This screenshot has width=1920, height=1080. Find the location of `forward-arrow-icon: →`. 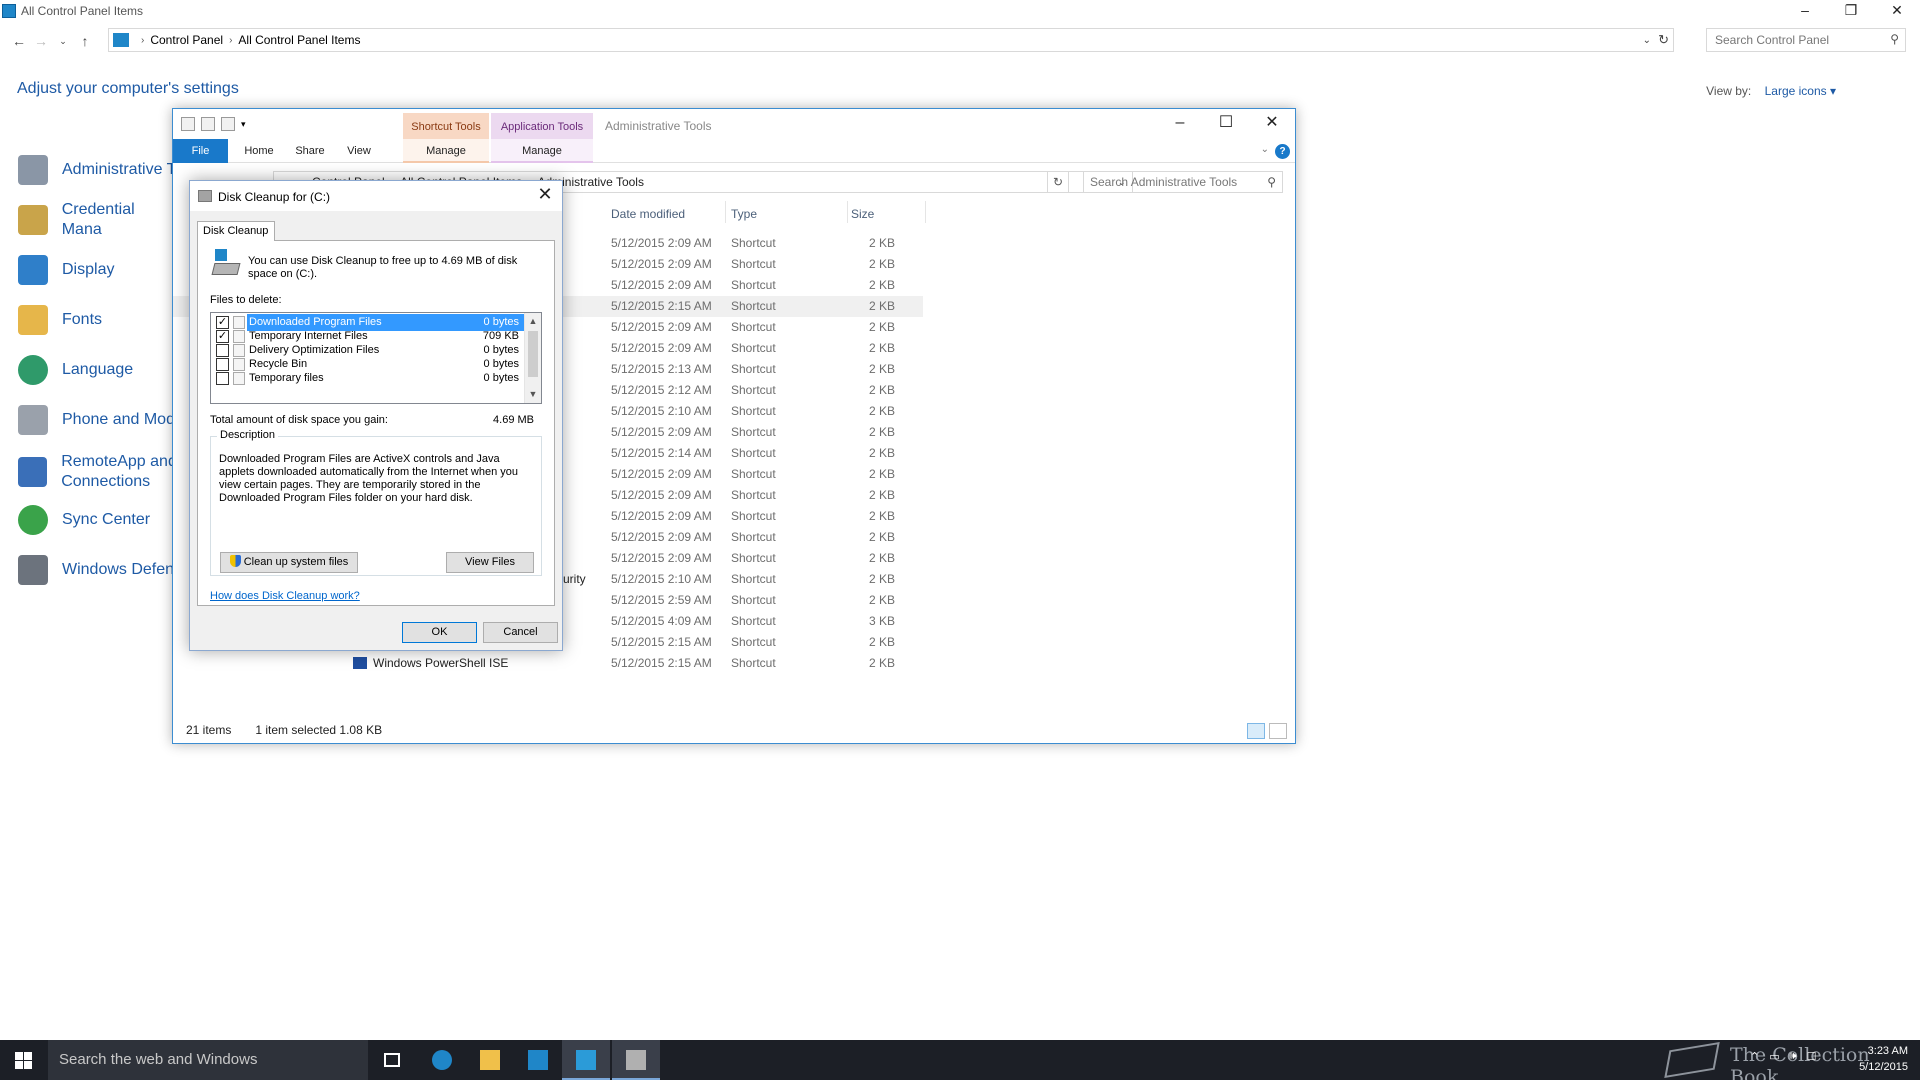

forward-arrow-icon: → is located at coordinates (41, 41).